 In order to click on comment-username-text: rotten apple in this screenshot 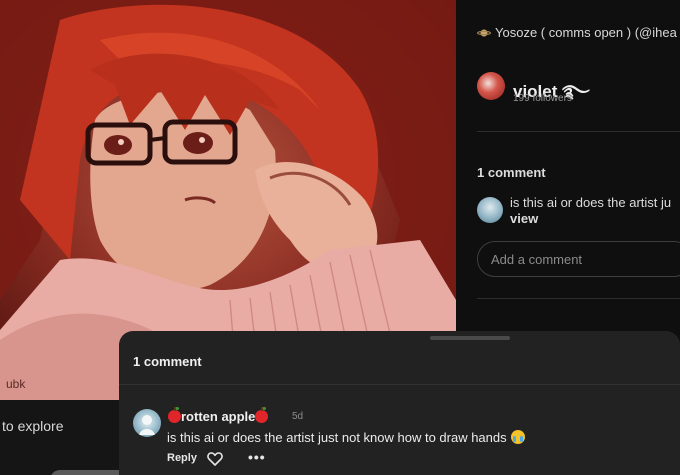, I will do `click(218, 416)`.